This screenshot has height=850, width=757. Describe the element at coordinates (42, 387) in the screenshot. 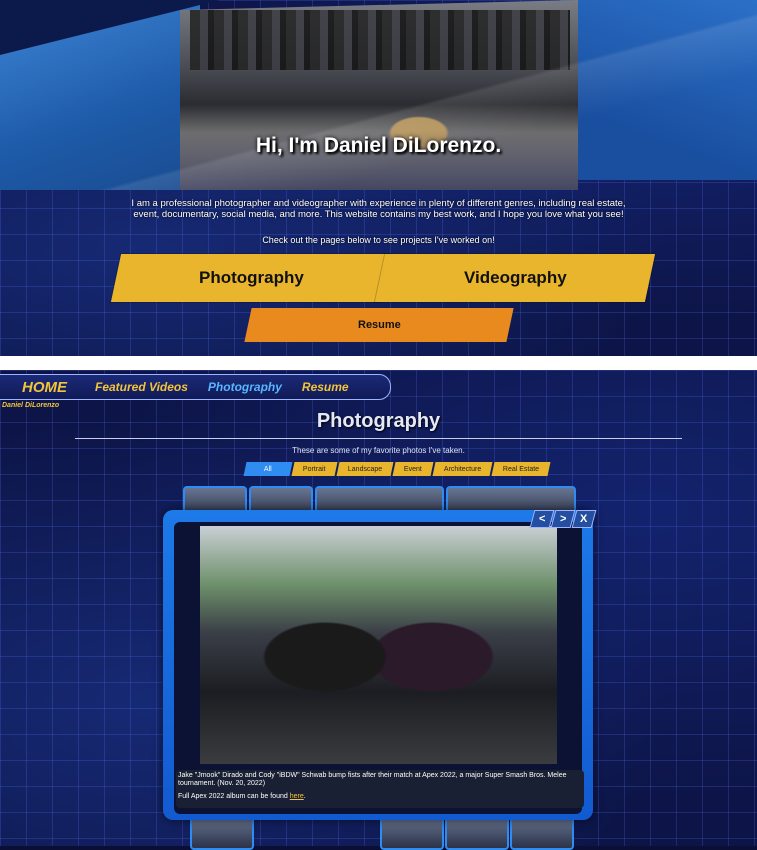

I see `nav-home: HOME` at that location.